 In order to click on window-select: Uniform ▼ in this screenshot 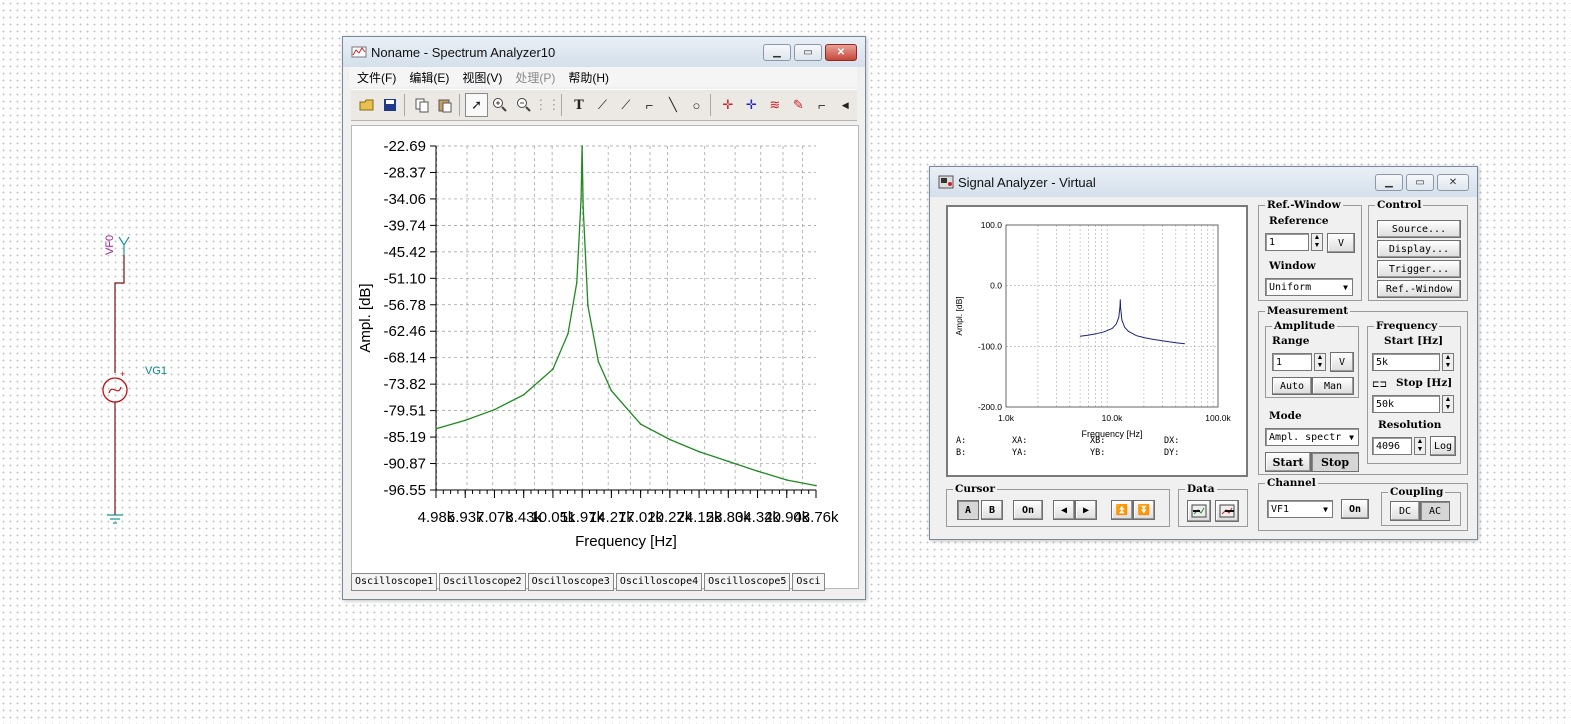, I will do `click(1309, 287)`.